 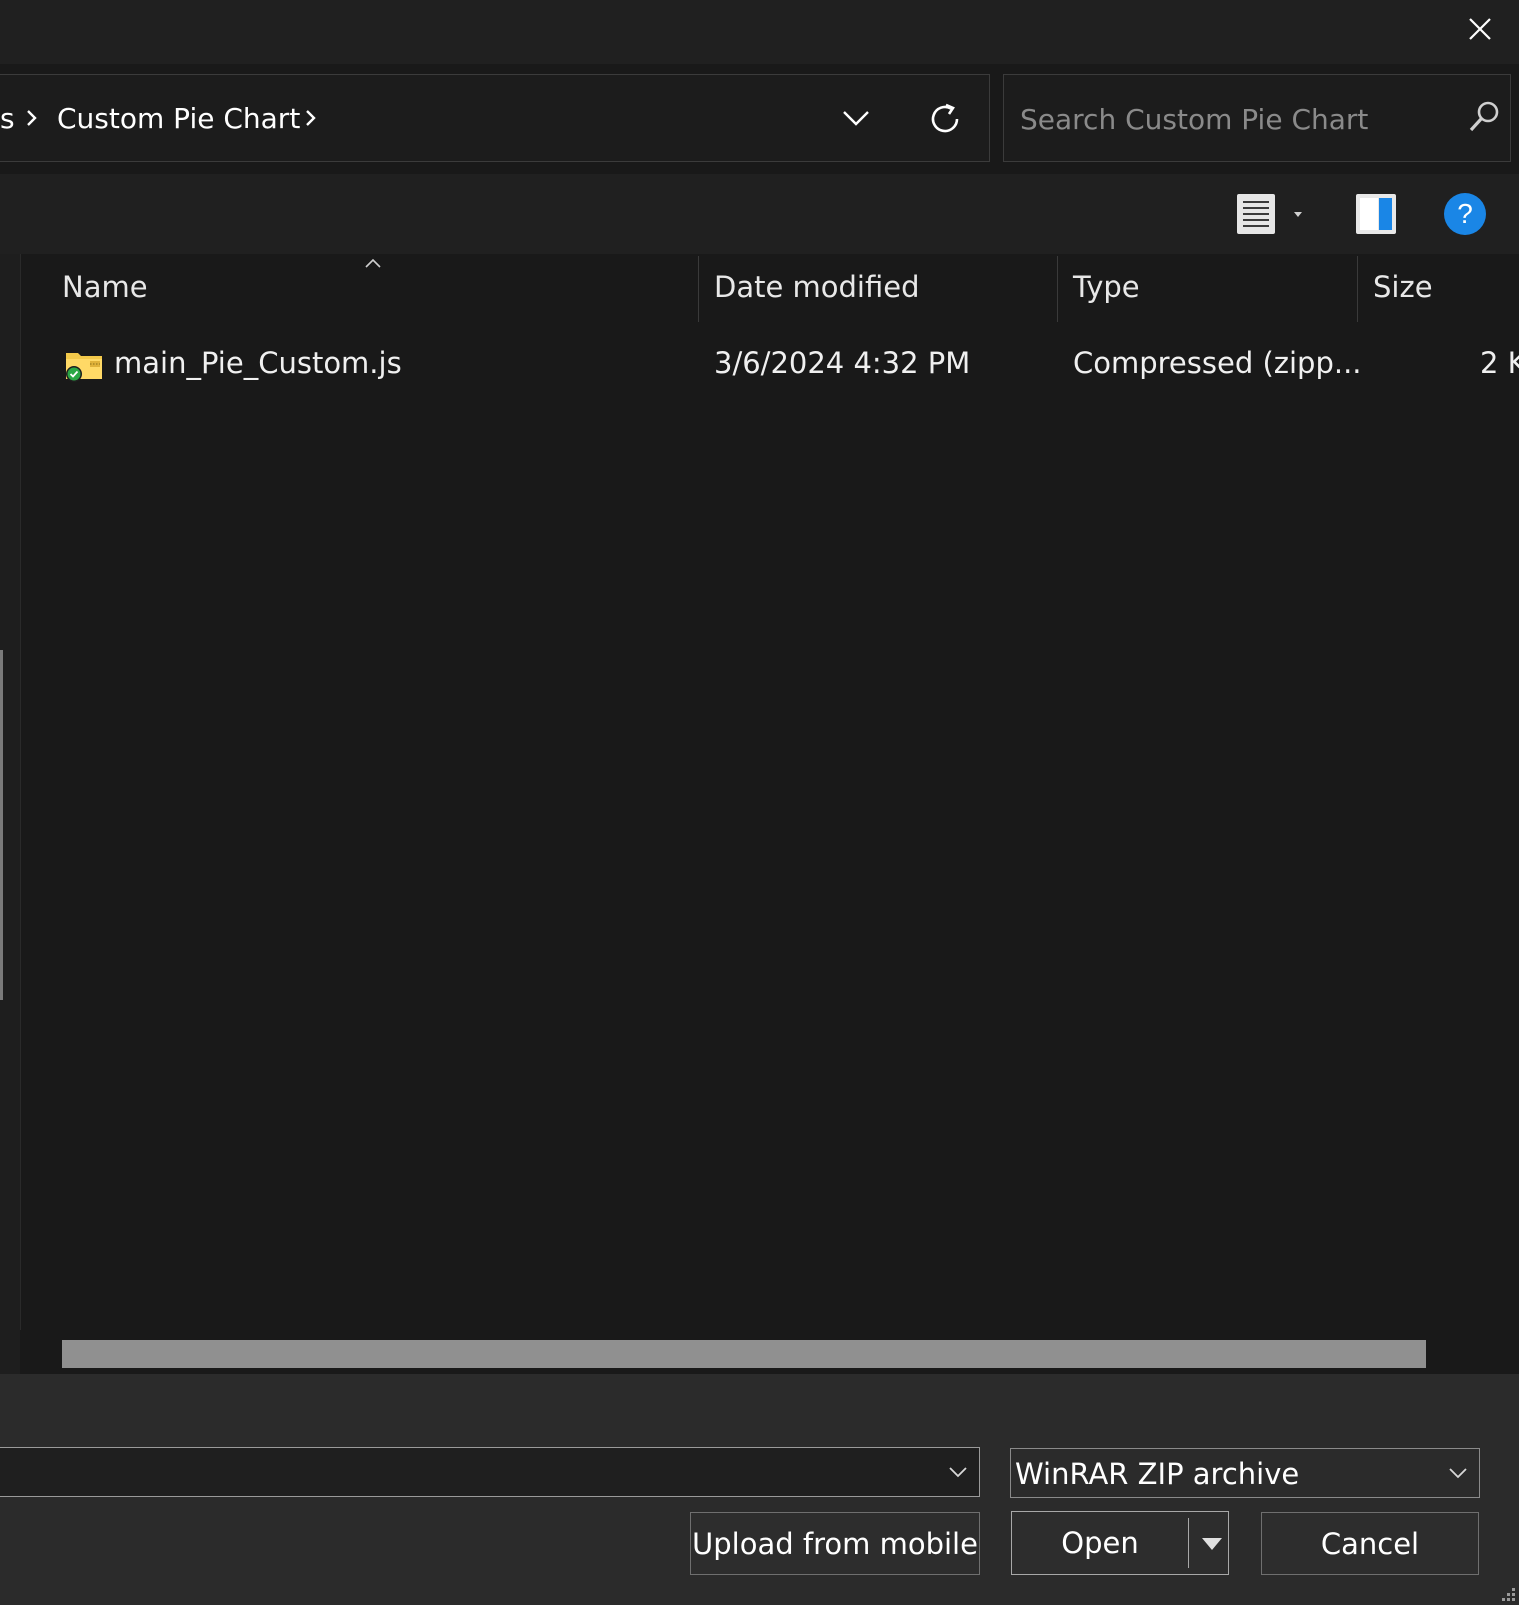 What do you see at coordinates (10, 814) in the screenshot?
I see `navigation-pane-edge` at bounding box center [10, 814].